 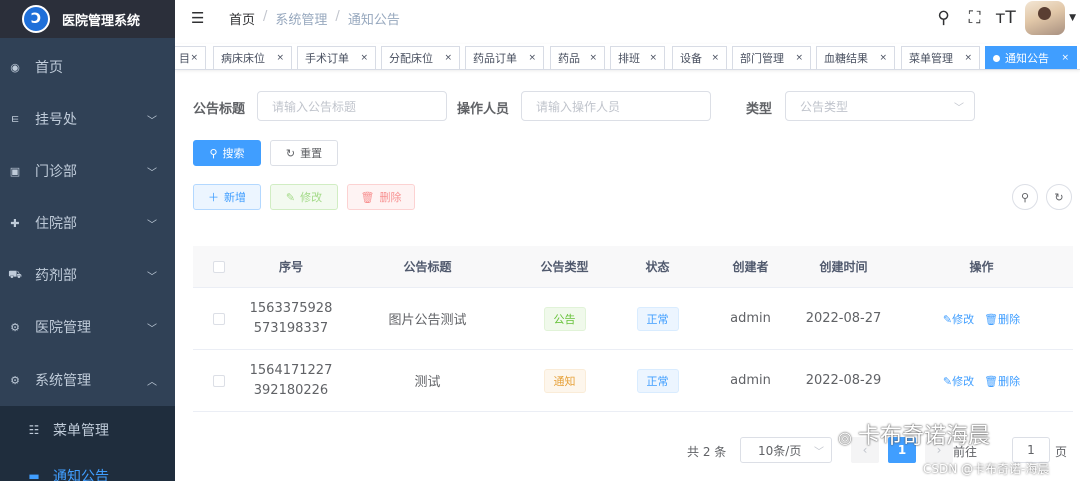 I want to click on wechat-icon: ◎, so click(x=845, y=437).